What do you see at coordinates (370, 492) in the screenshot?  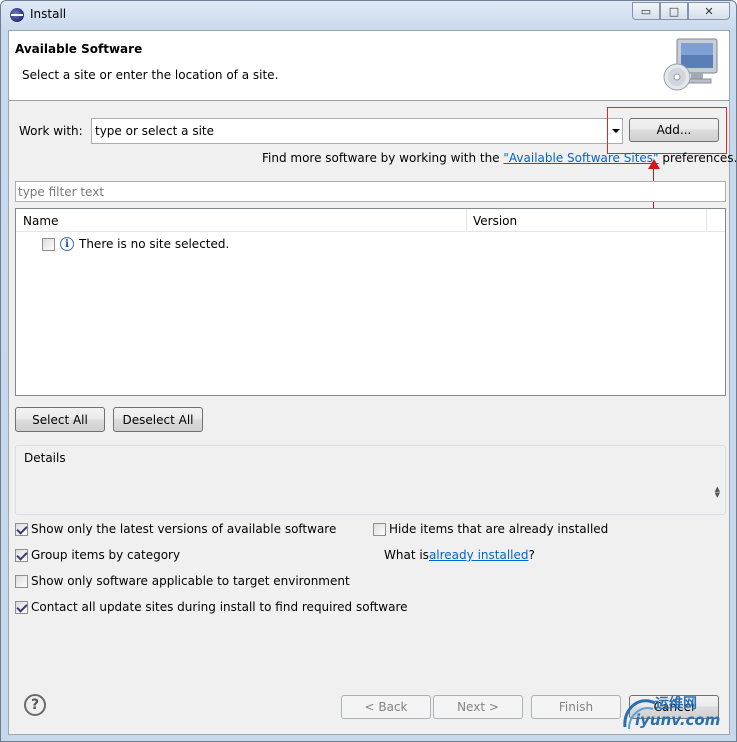 I see `details-text: ▲ ▼` at bounding box center [370, 492].